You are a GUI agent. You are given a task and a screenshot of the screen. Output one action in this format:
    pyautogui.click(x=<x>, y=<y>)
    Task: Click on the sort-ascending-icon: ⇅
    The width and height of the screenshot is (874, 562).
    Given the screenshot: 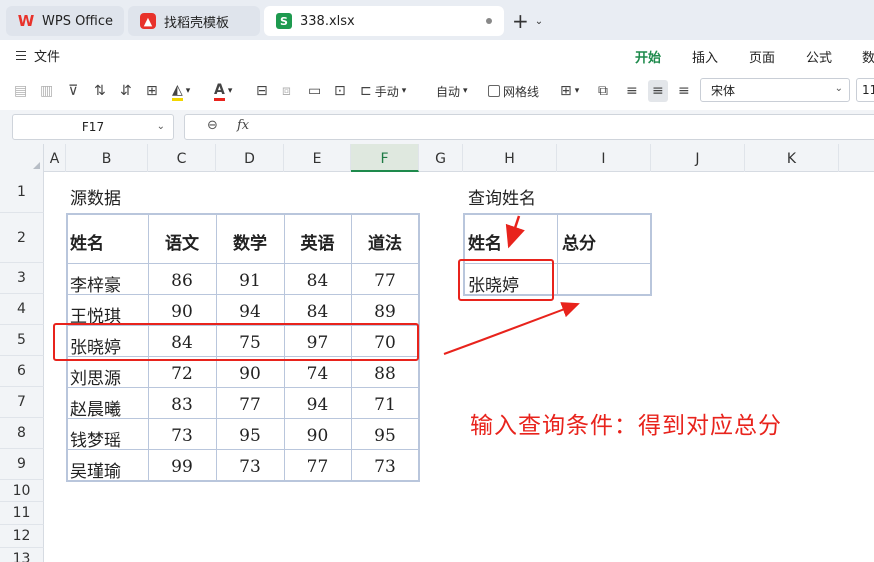 What is the action you would take?
    pyautogui.click(x=100, y=91)
    